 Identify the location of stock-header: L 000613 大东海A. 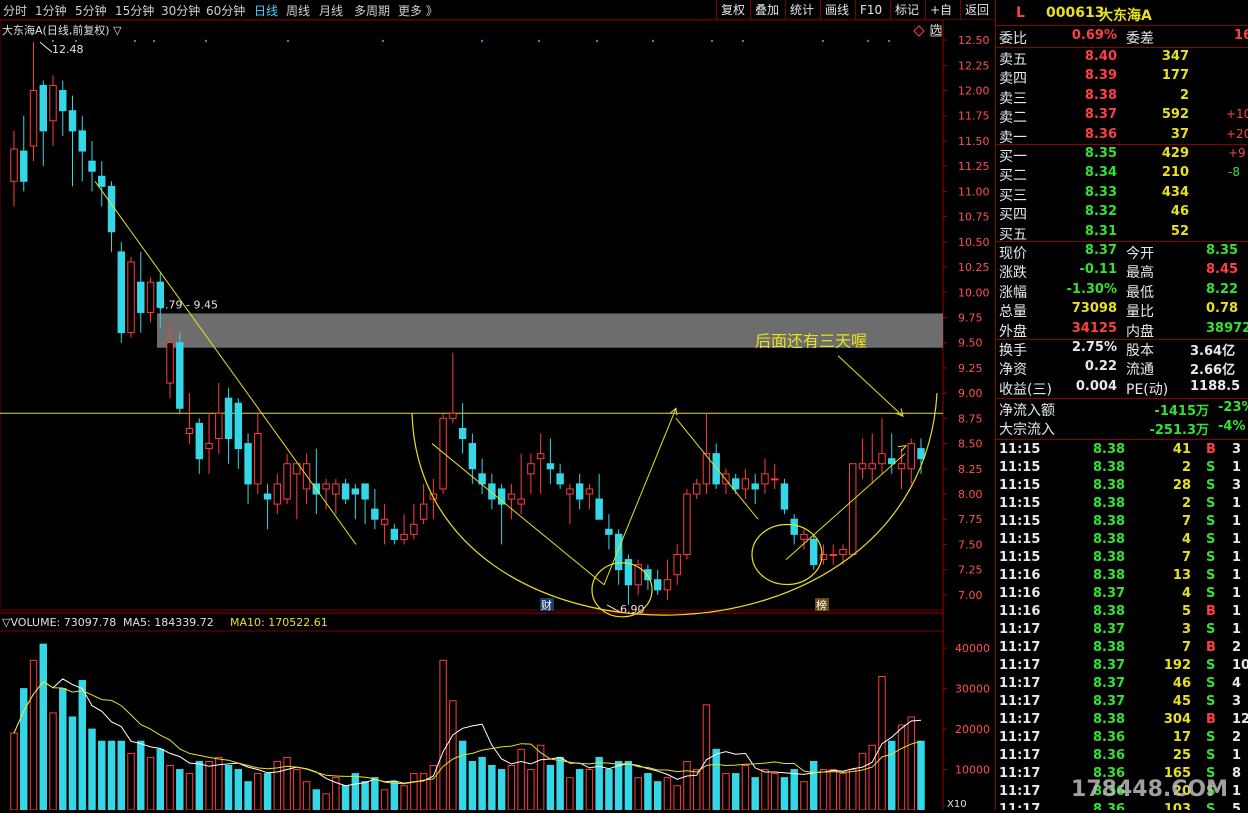
(1122, 13).